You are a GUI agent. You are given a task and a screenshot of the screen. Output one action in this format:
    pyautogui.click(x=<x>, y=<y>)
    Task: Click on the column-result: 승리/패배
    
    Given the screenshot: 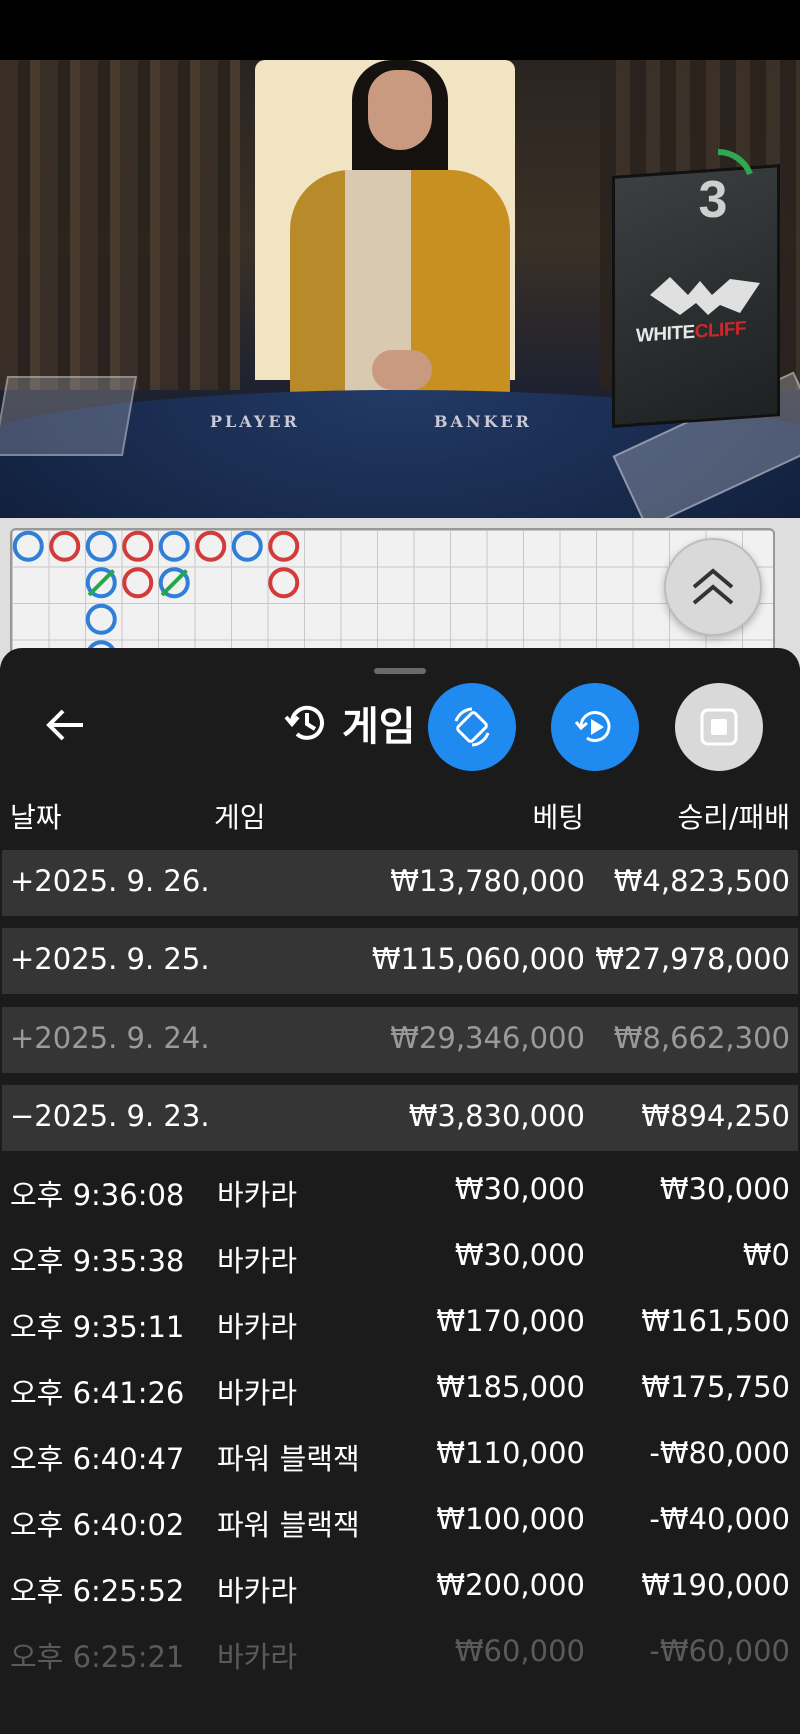 What is the action you would take?
    pyautogui.click(x=733, y=817)
    